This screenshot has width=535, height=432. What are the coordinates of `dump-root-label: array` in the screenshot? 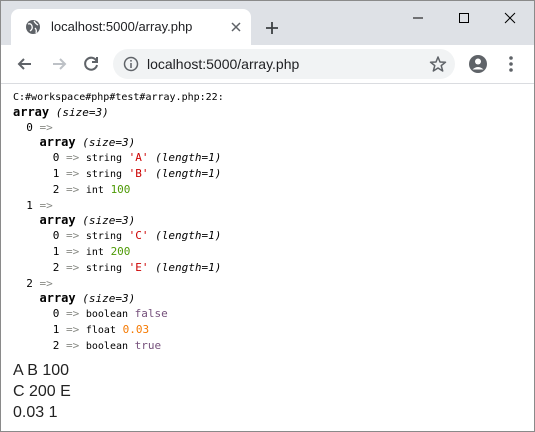 It's located at (31, 112).